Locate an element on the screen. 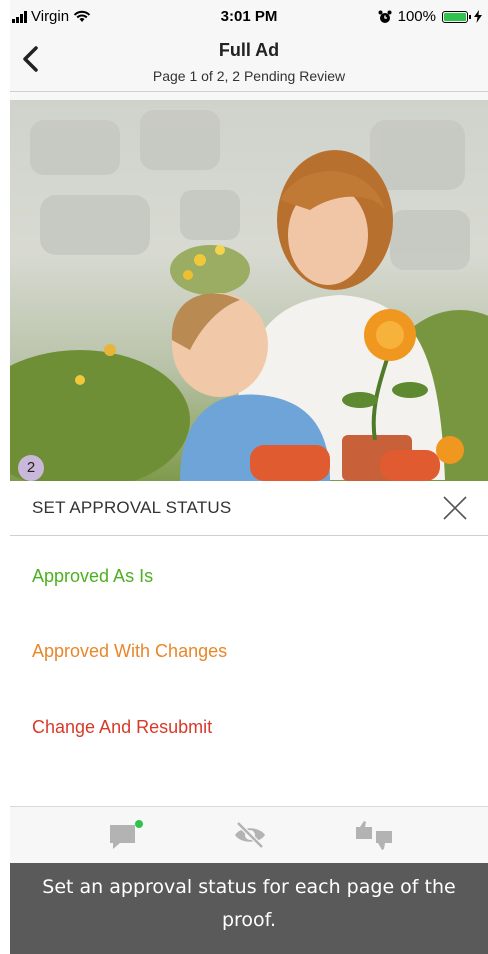  sheet-title: SET APPROVAL STATUS is located at coordinates (132, 507).